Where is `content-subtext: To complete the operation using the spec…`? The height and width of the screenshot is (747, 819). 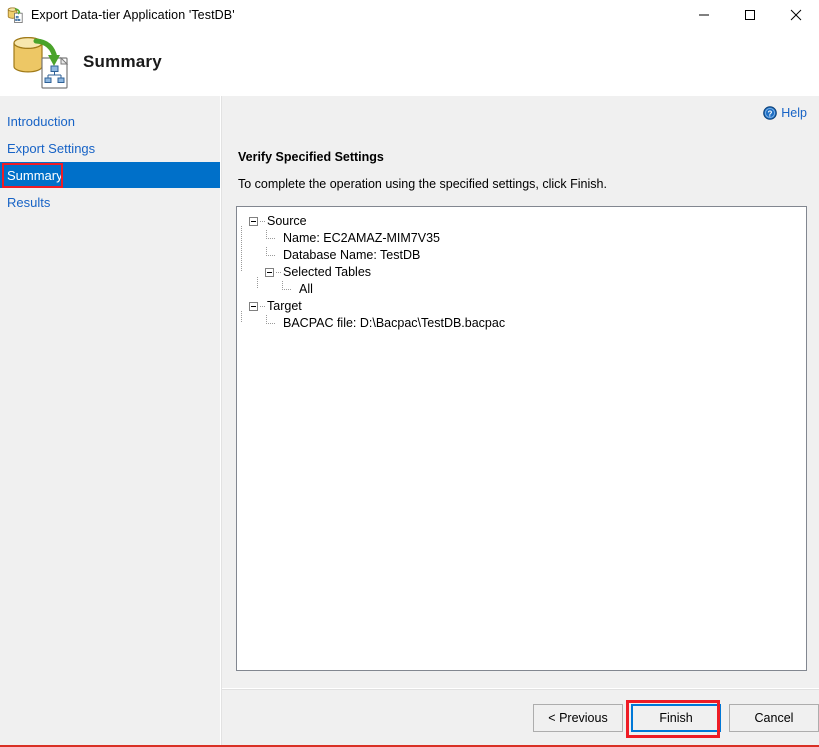 content-subtext: To complete the operation using the spec… is located at coordinates (422, 184).